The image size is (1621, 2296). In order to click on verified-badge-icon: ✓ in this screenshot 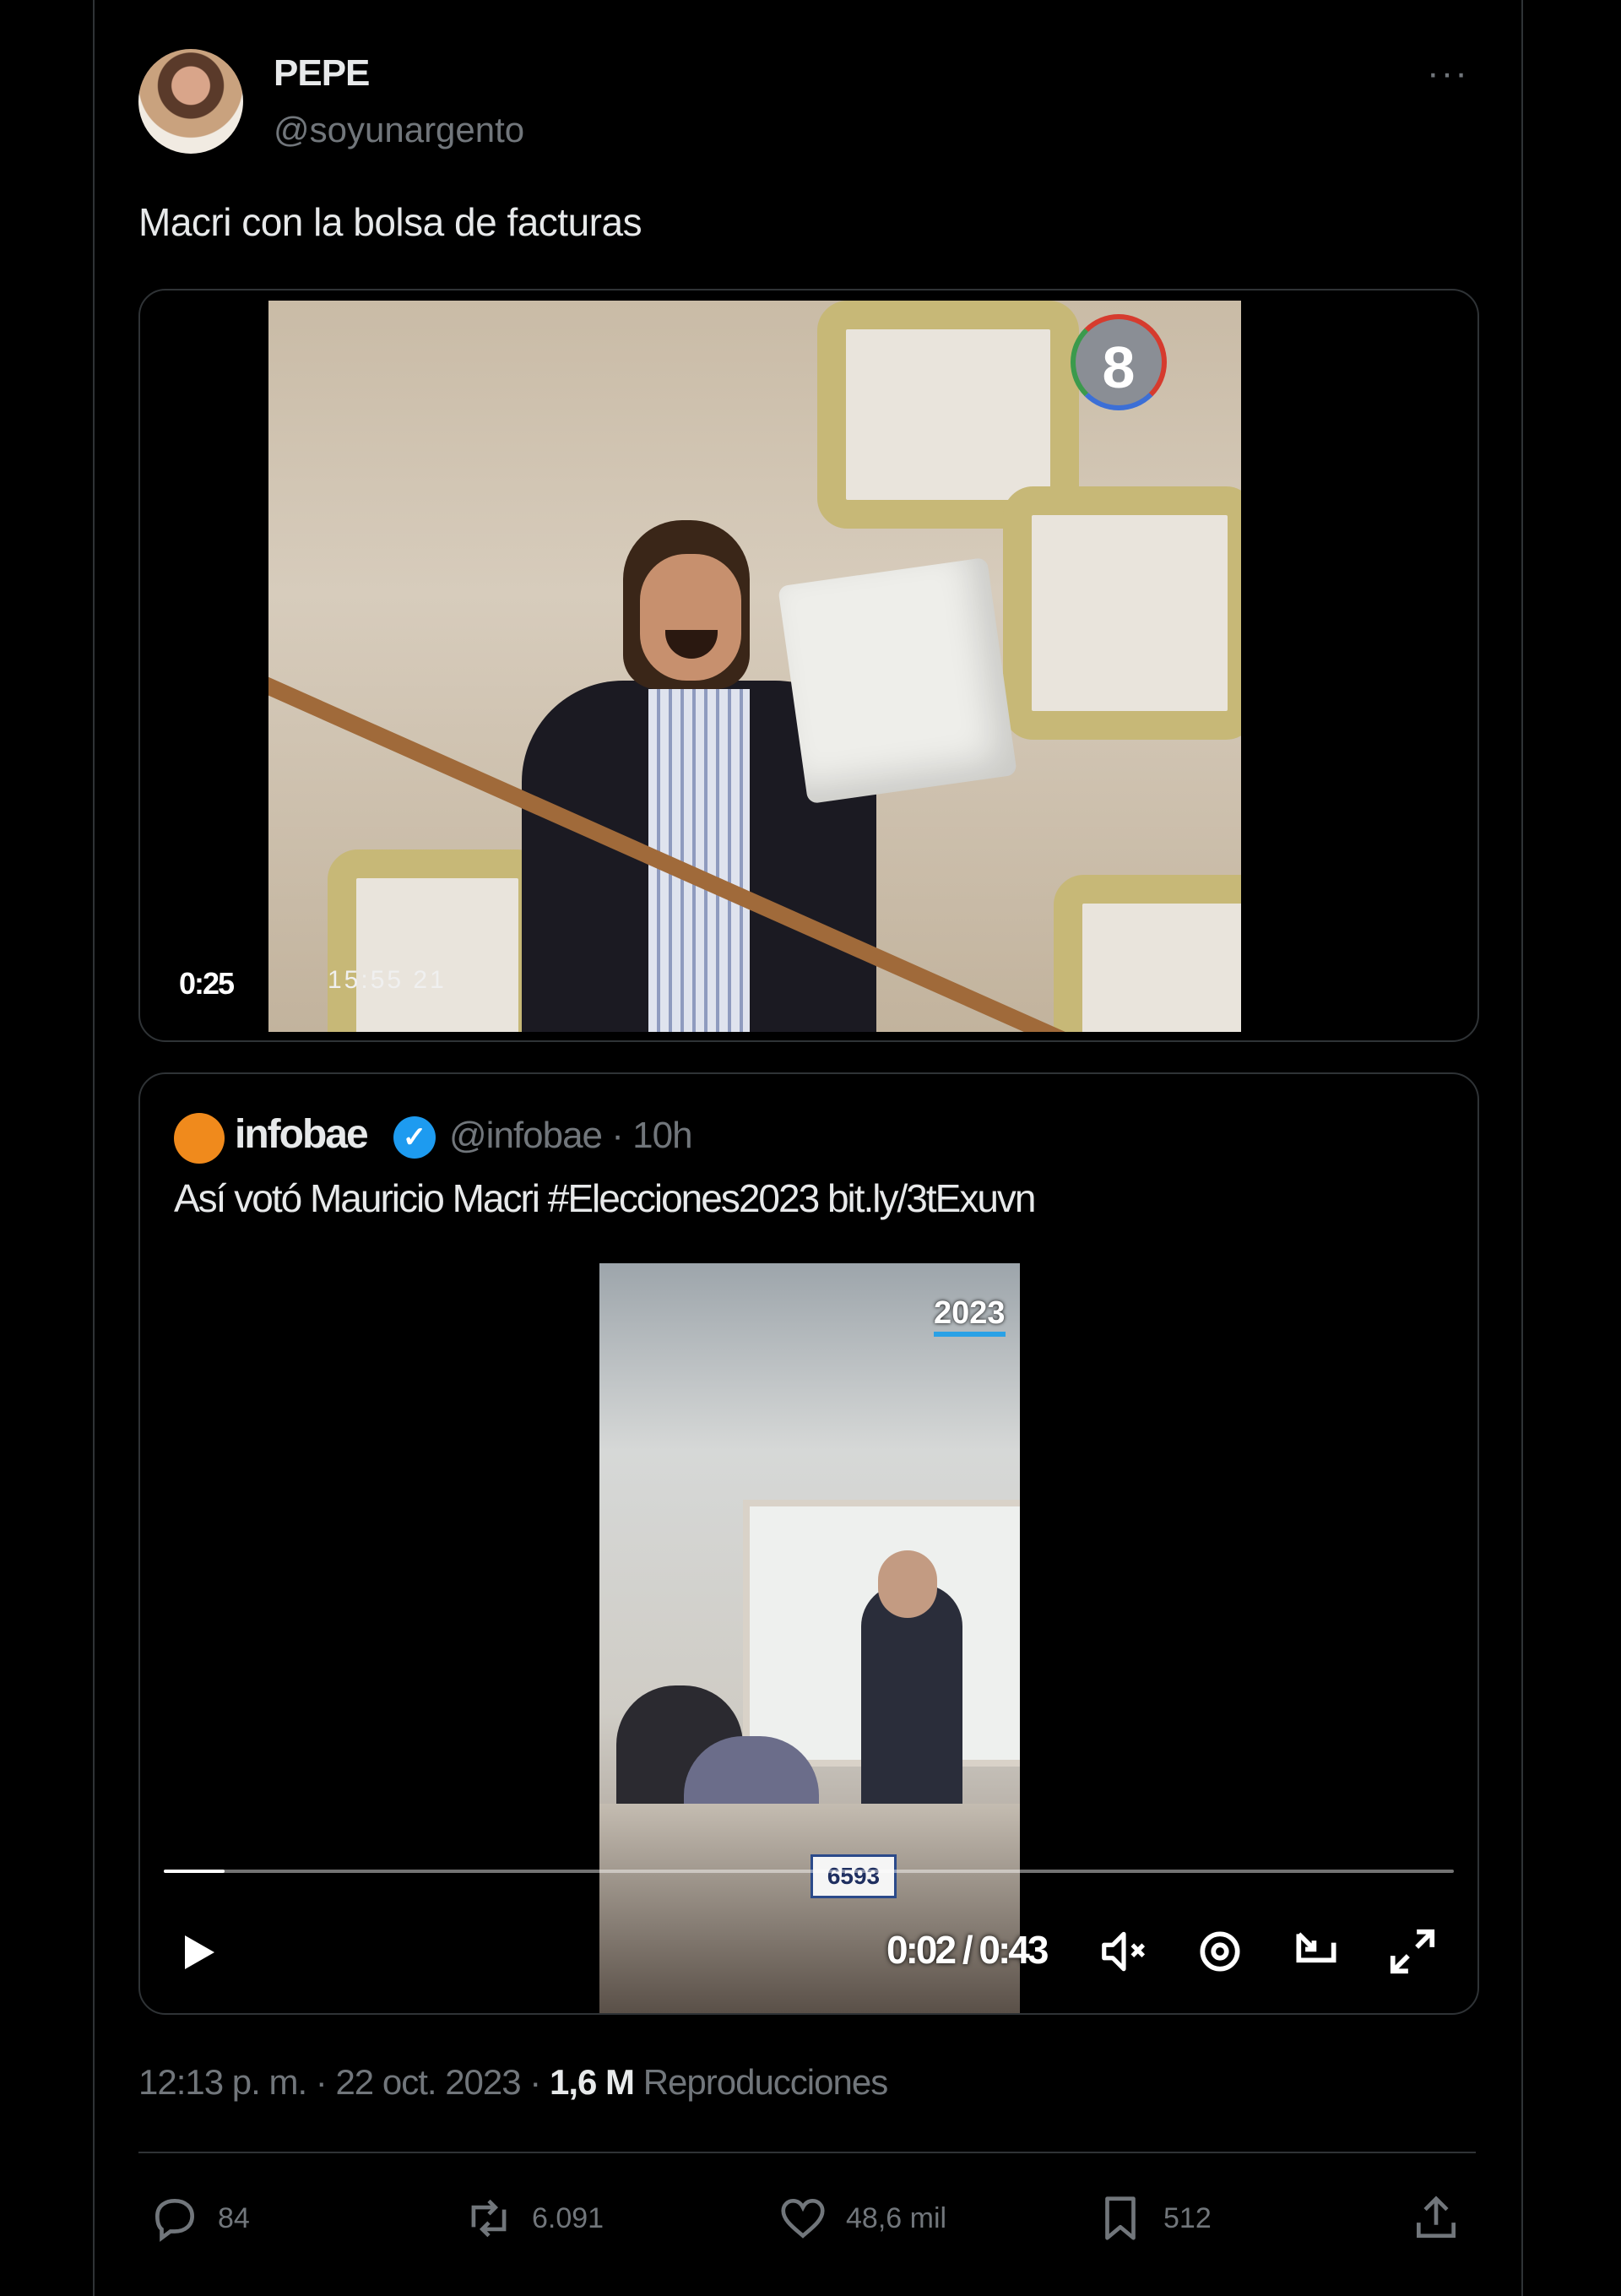, I will do `click(414, 1137)`.